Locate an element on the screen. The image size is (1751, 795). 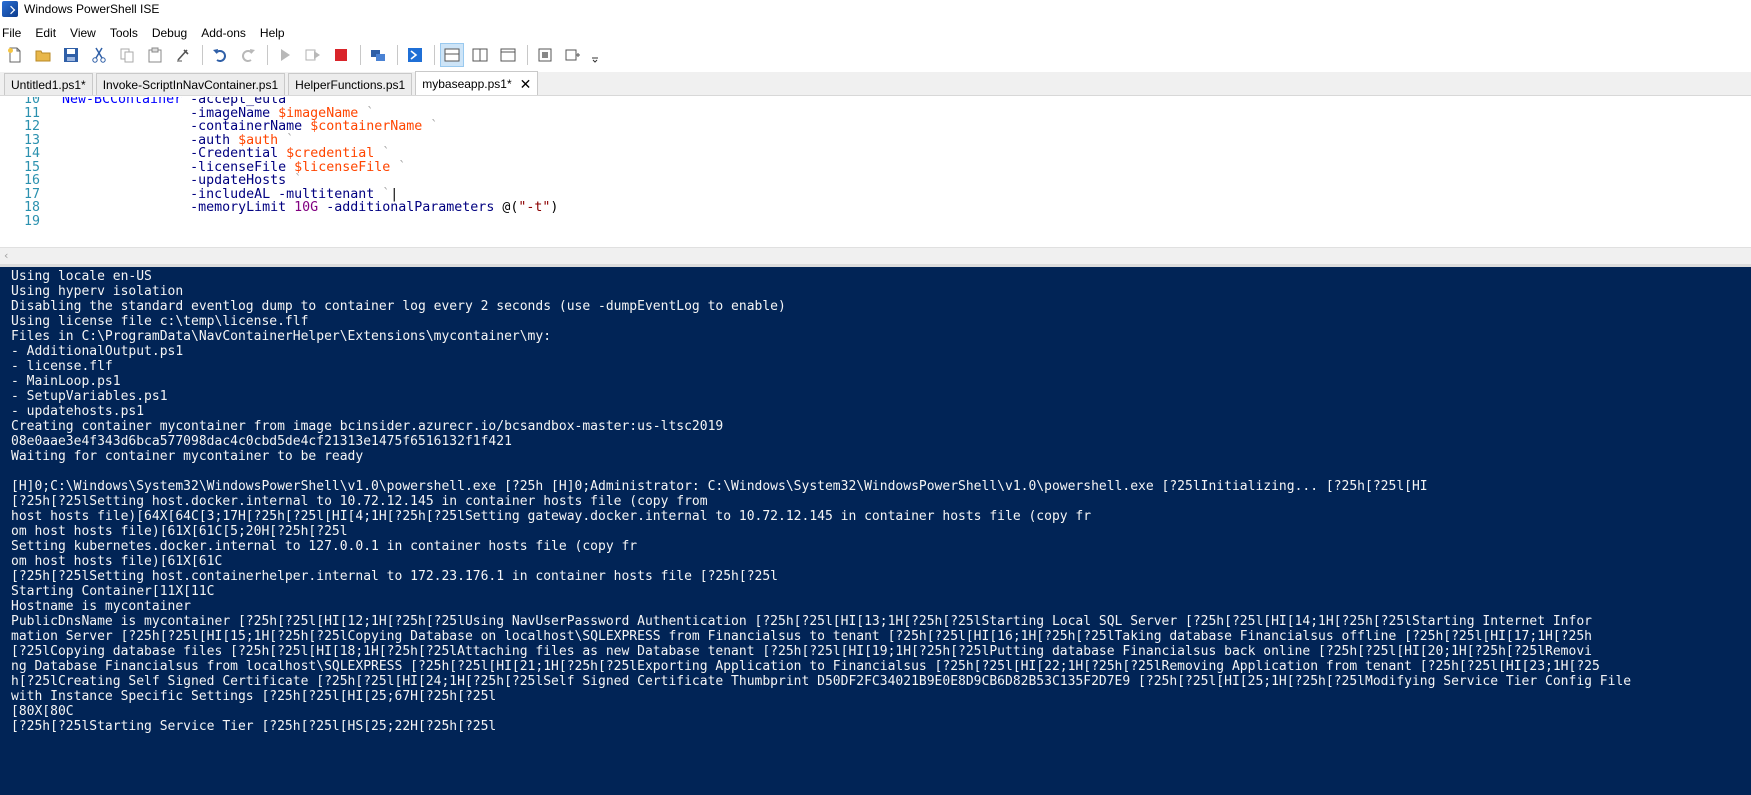
menu-addons: Add-ons is located at coordinates (225, 33).